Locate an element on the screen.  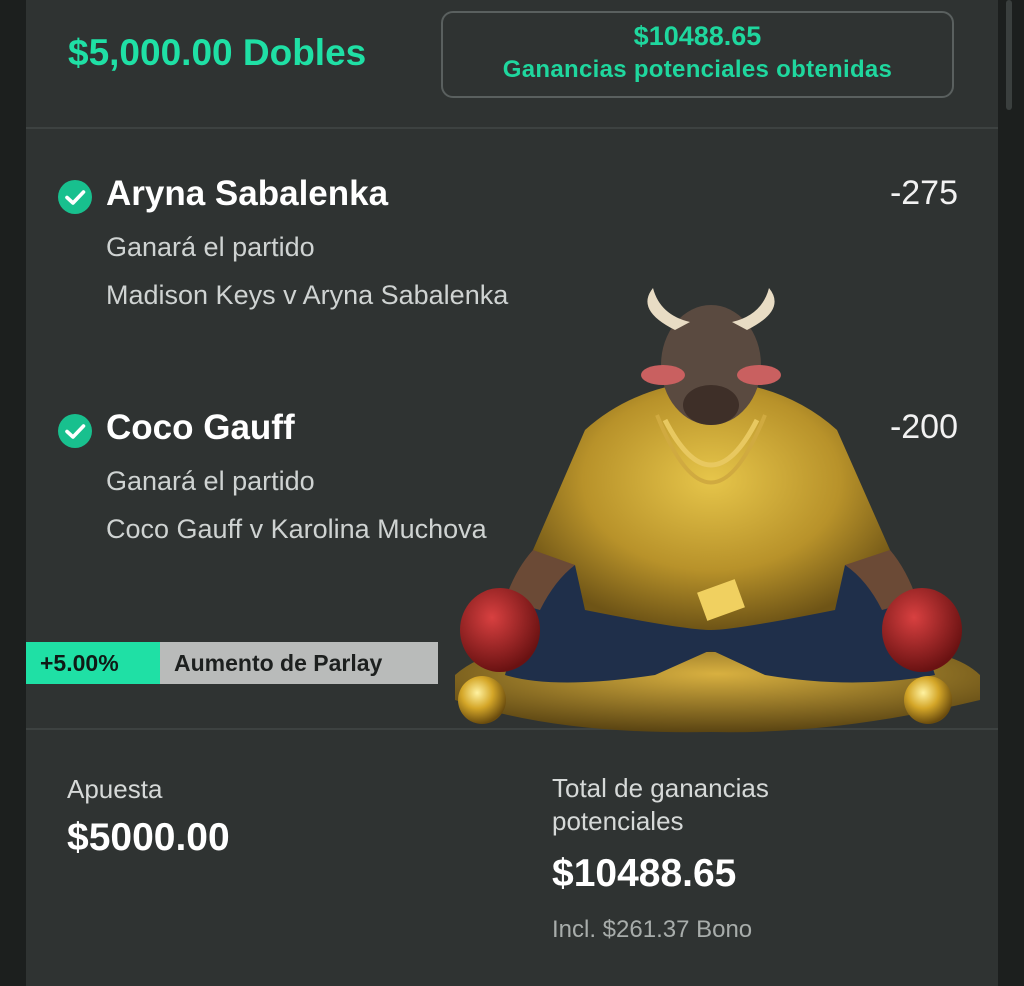
bonus-note: Incl. $261.37 Bono is located at coordinates (652, 929).